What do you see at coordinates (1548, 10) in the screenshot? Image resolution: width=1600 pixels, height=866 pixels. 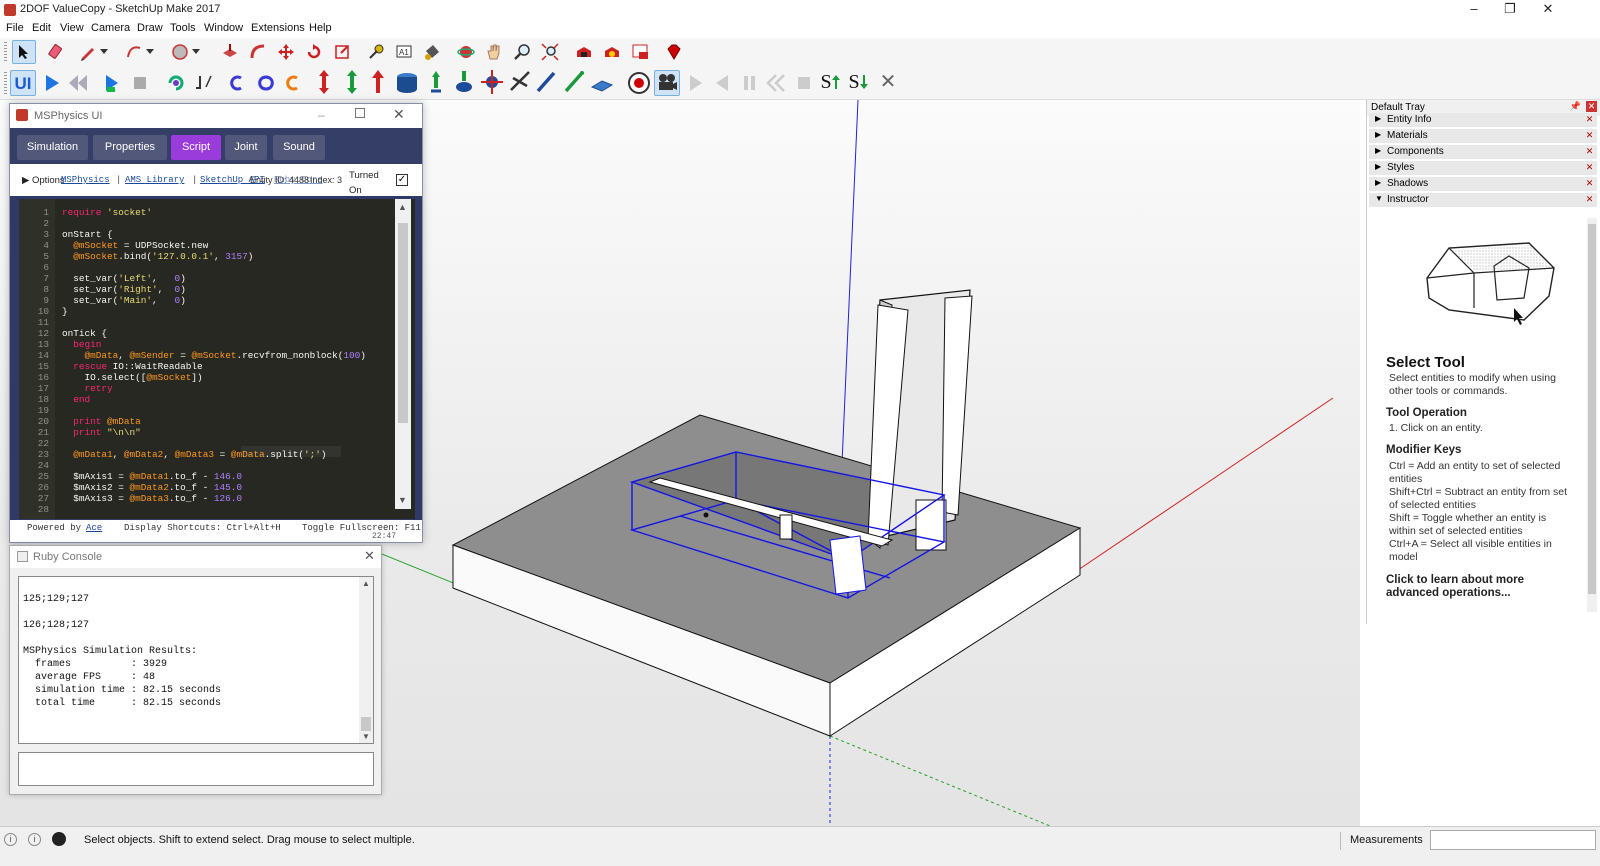 I see `close-button: ✕` at bounding box center [1548, 10].